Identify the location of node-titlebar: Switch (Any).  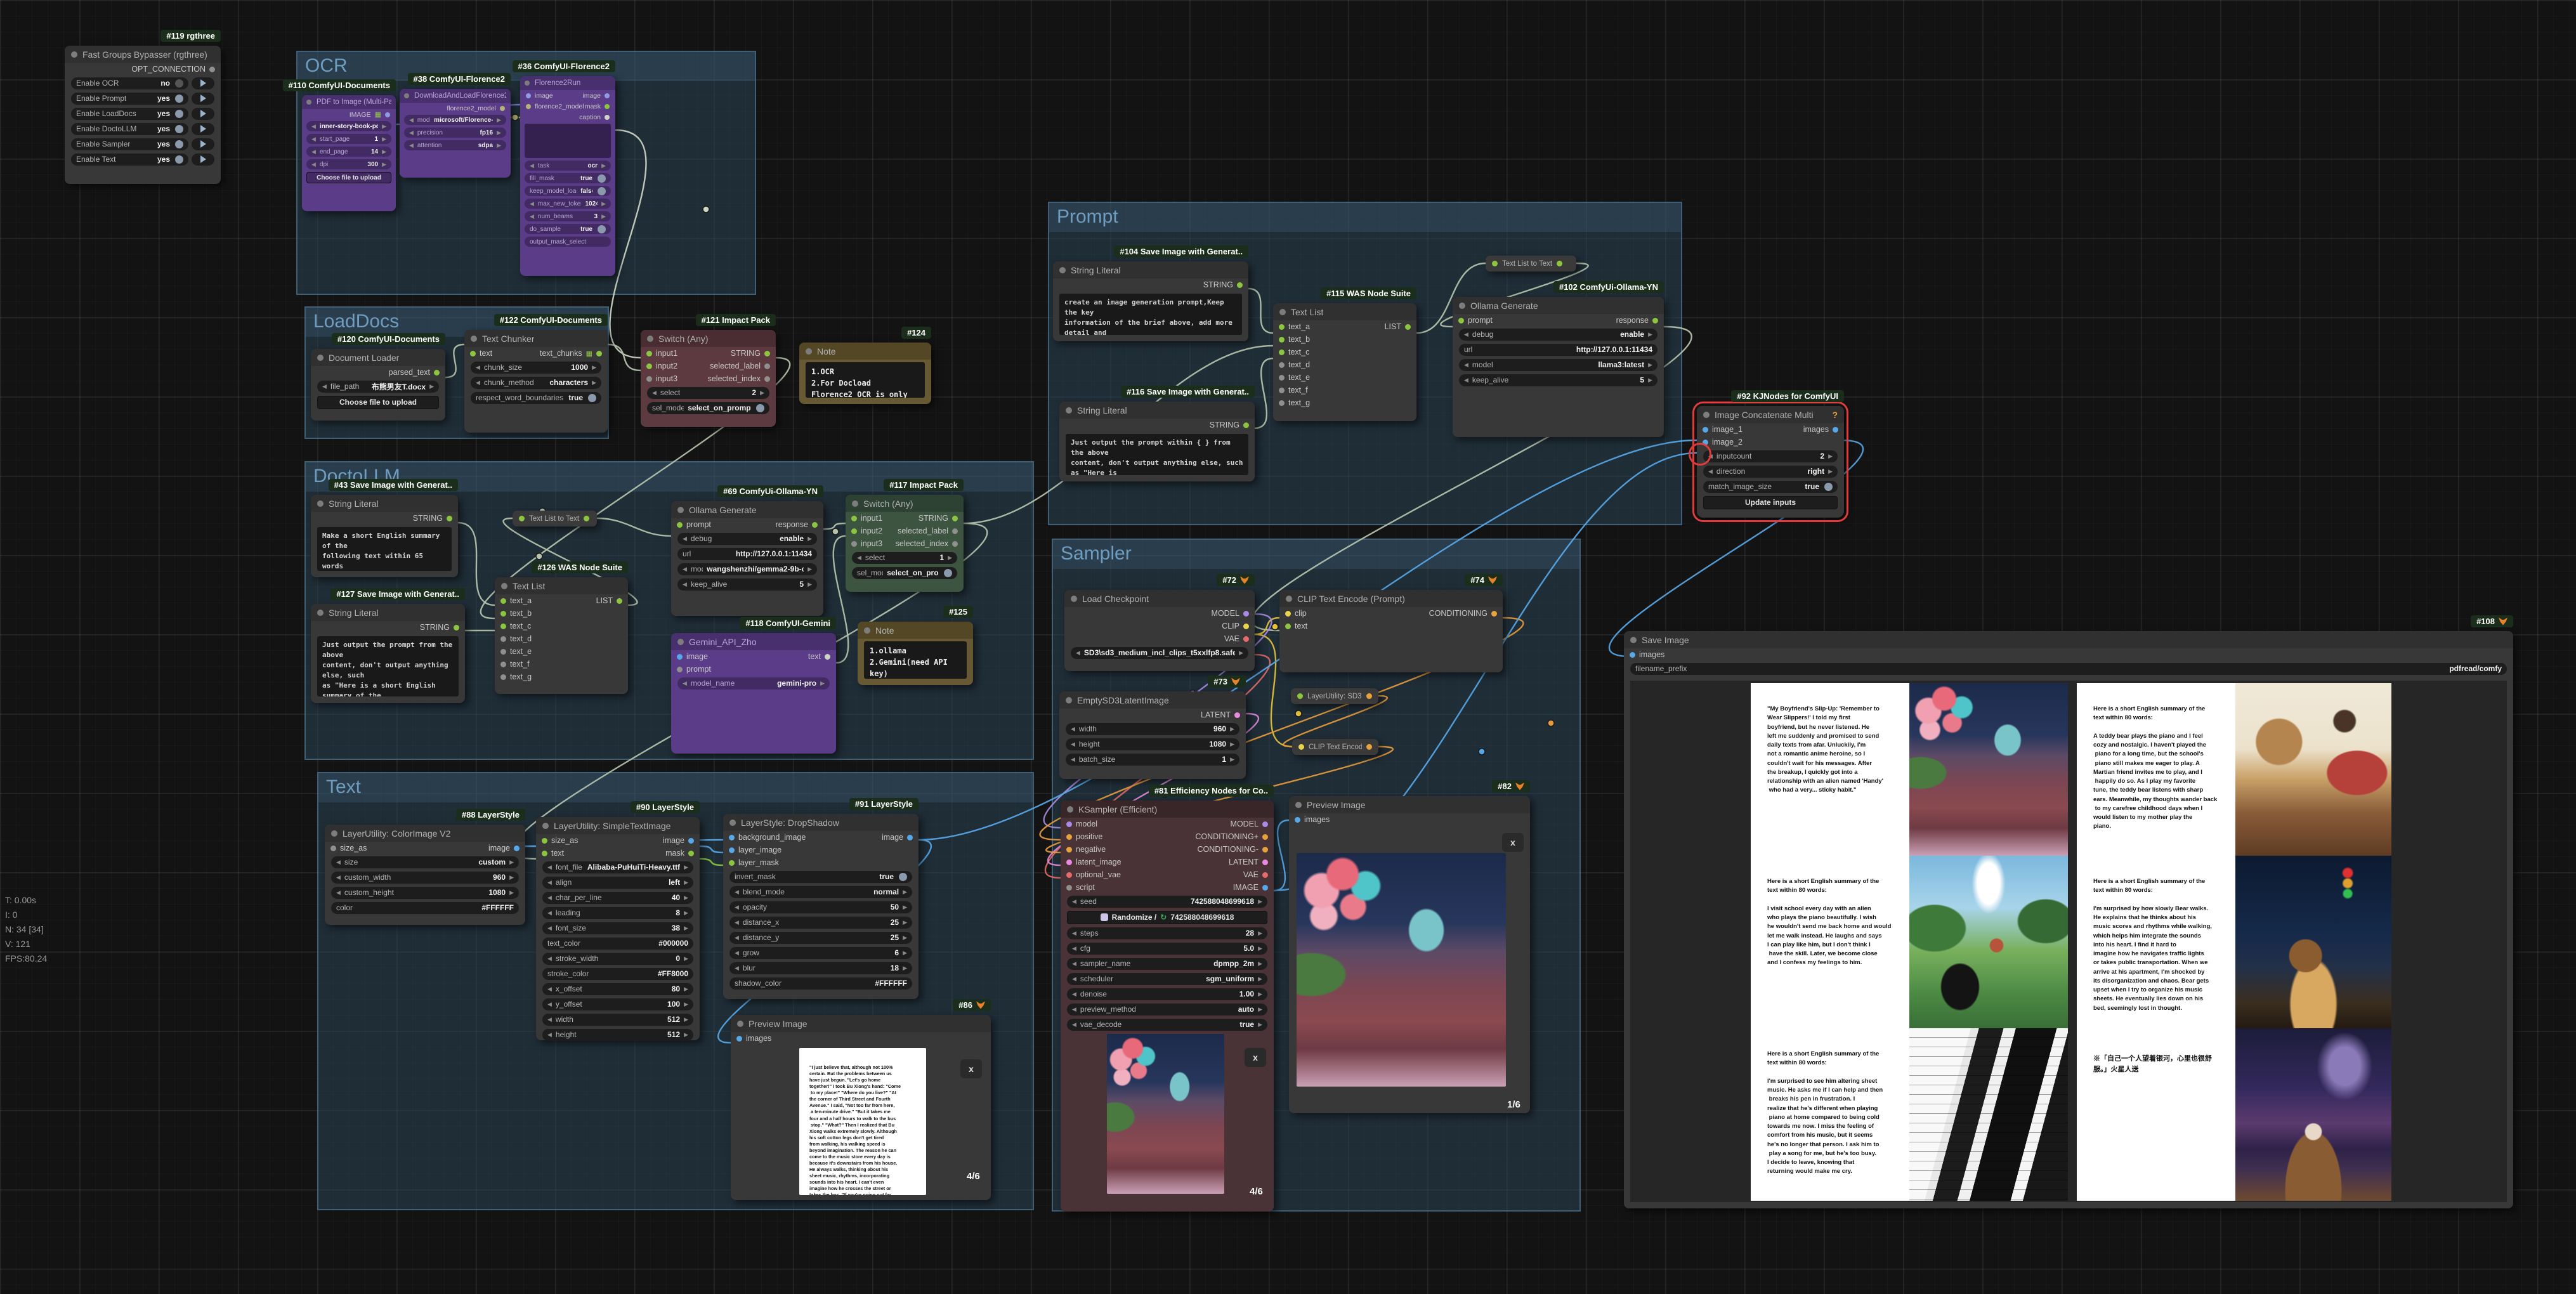
(709, 338).